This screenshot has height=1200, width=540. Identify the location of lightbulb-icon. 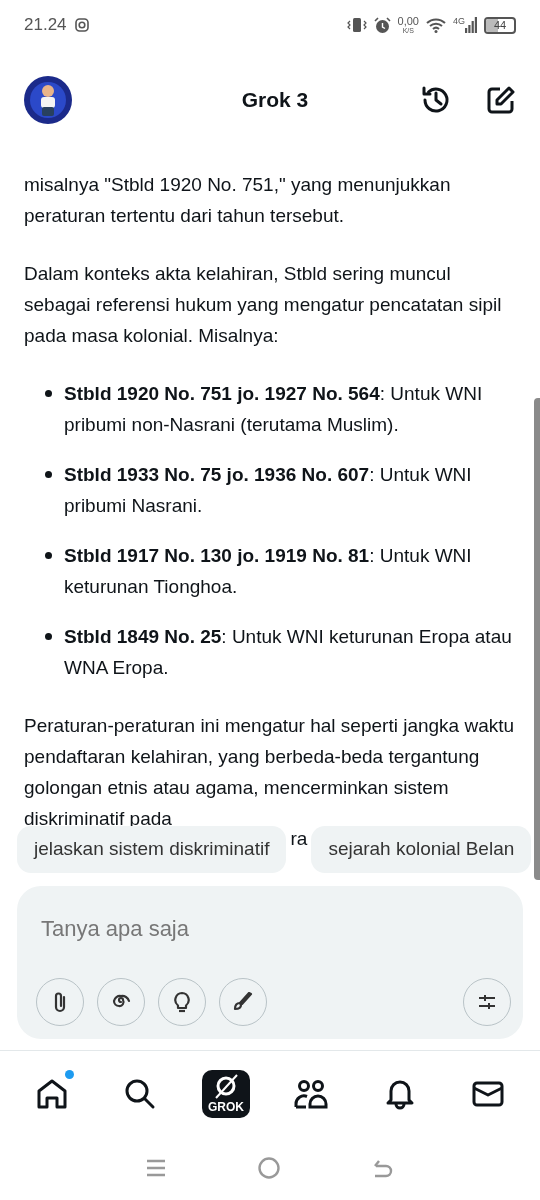
(182, 1002).